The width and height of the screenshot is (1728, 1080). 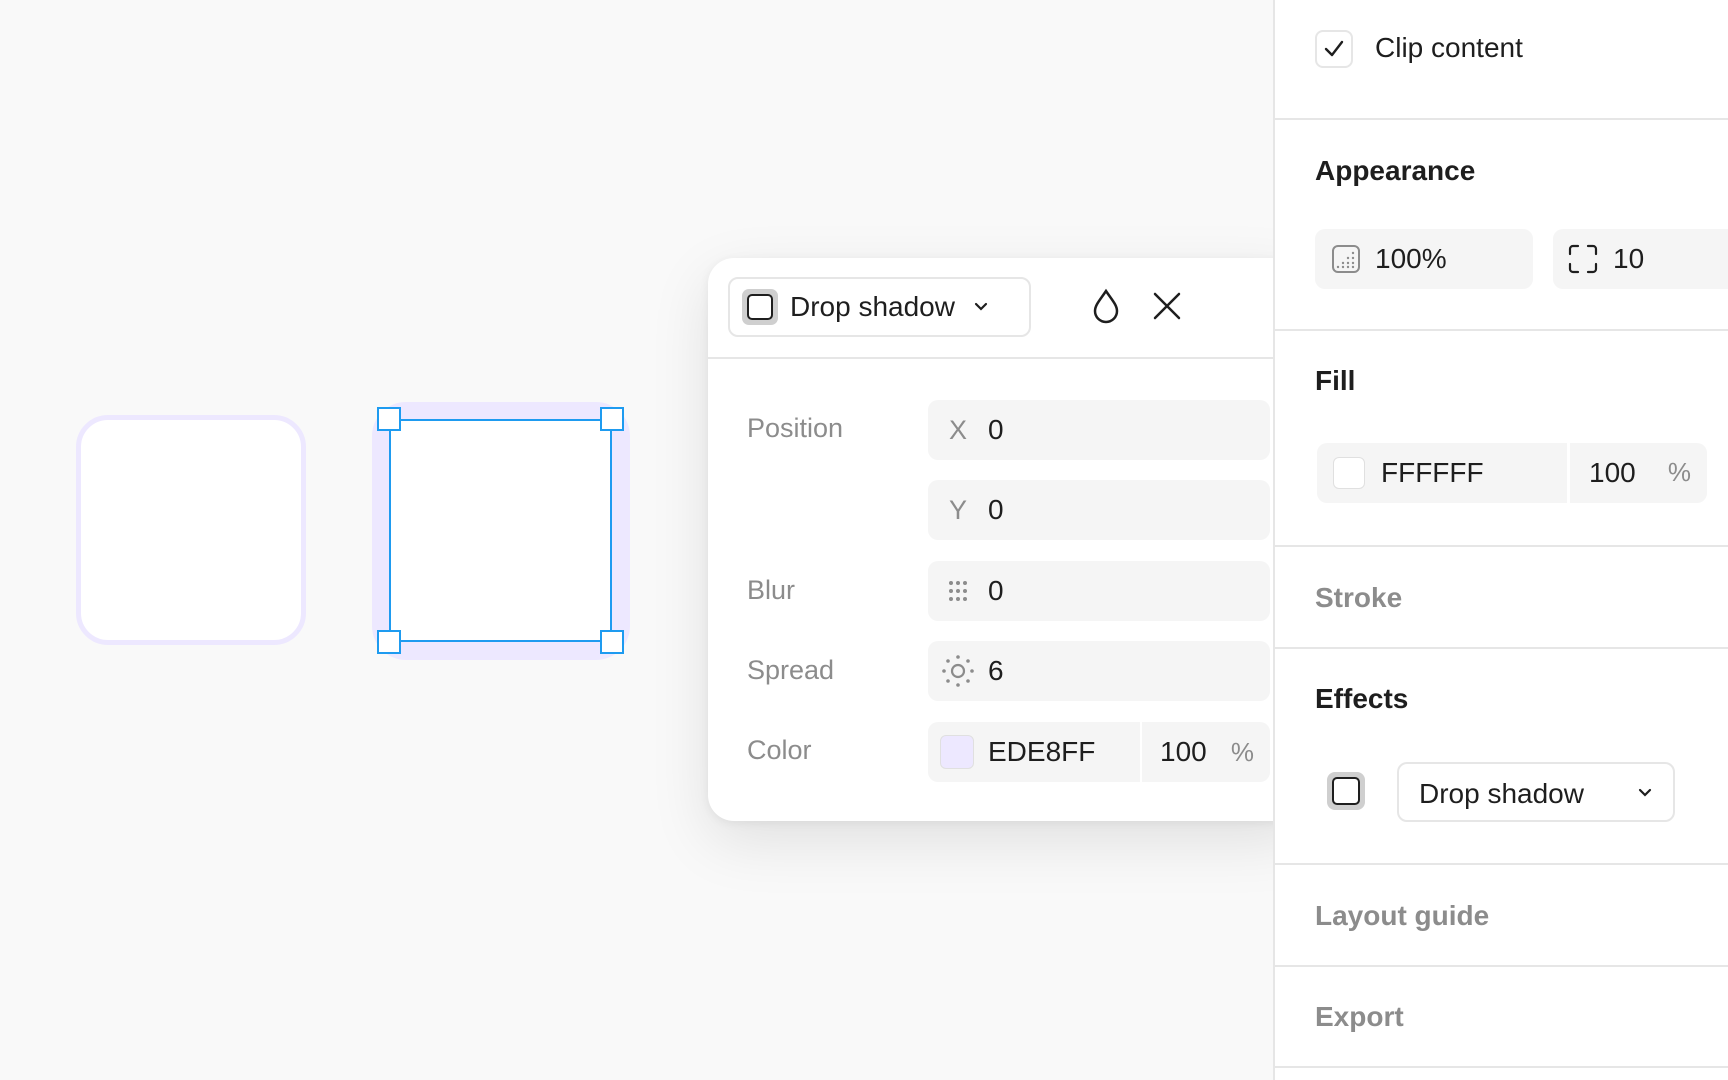 I want to click on frame-selected, so click(x=500, y=530).